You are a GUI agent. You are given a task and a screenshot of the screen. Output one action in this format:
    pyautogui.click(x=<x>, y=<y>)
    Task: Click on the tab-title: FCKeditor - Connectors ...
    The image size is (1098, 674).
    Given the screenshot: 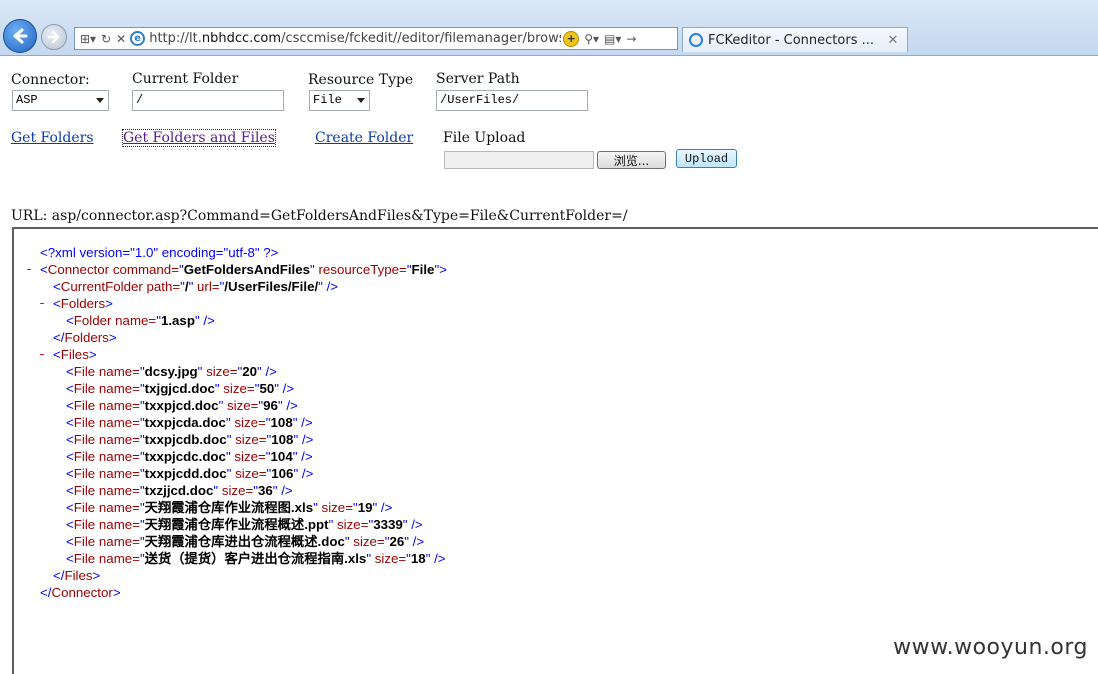 What is the action you would take?
    pyautogui.click(x=791, y=40)
    